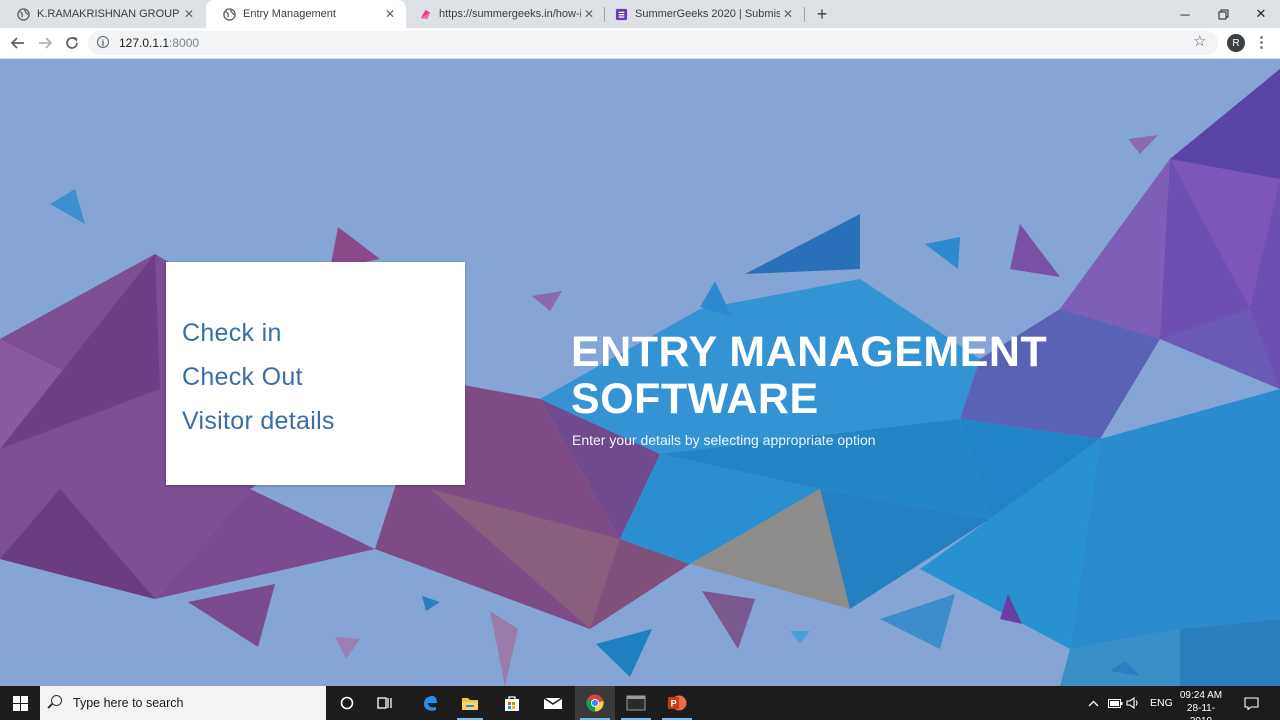 The height and width of the screenshot is (728, 1280). I want to click on tab-title: SummerGeeks 2020 | Submission, so click(707, 14).